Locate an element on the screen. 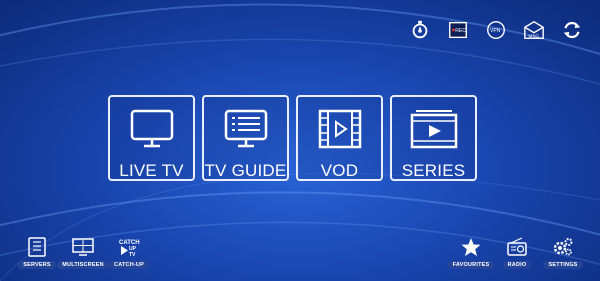  catch-up-button: CATCH UP TV CATCH-UP is located at coordinates (129, 252).